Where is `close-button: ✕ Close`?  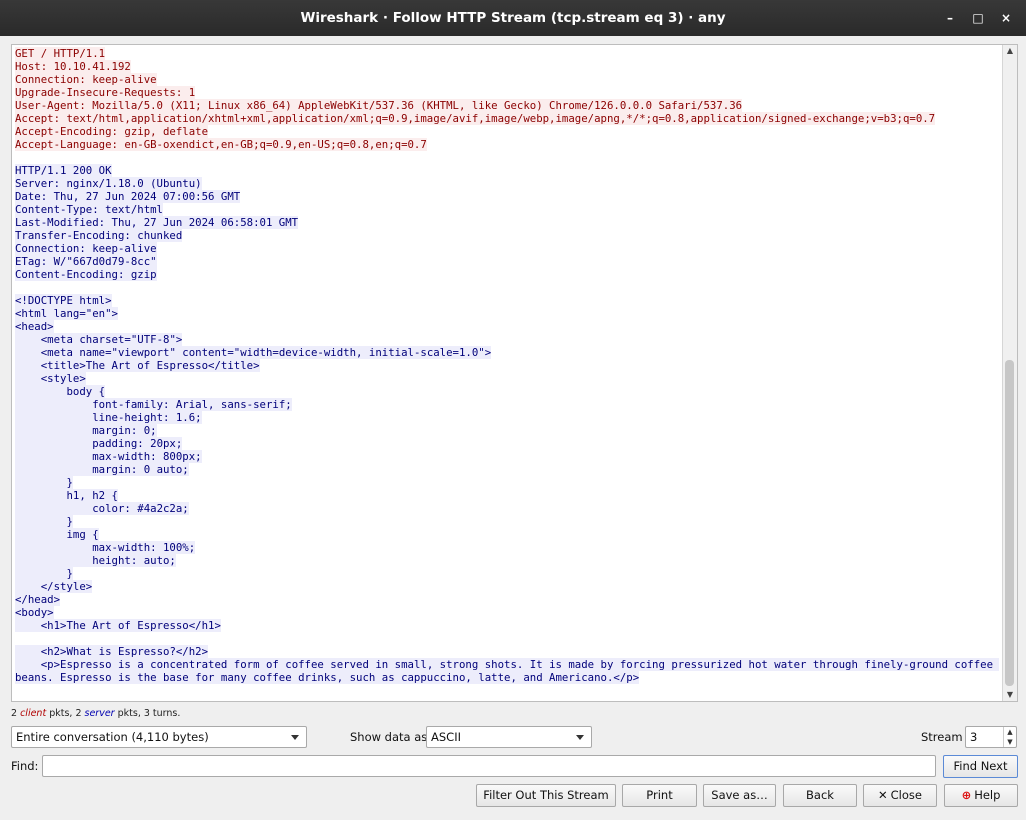
close-button: ✕ Close is located at coordinates (900, 795).